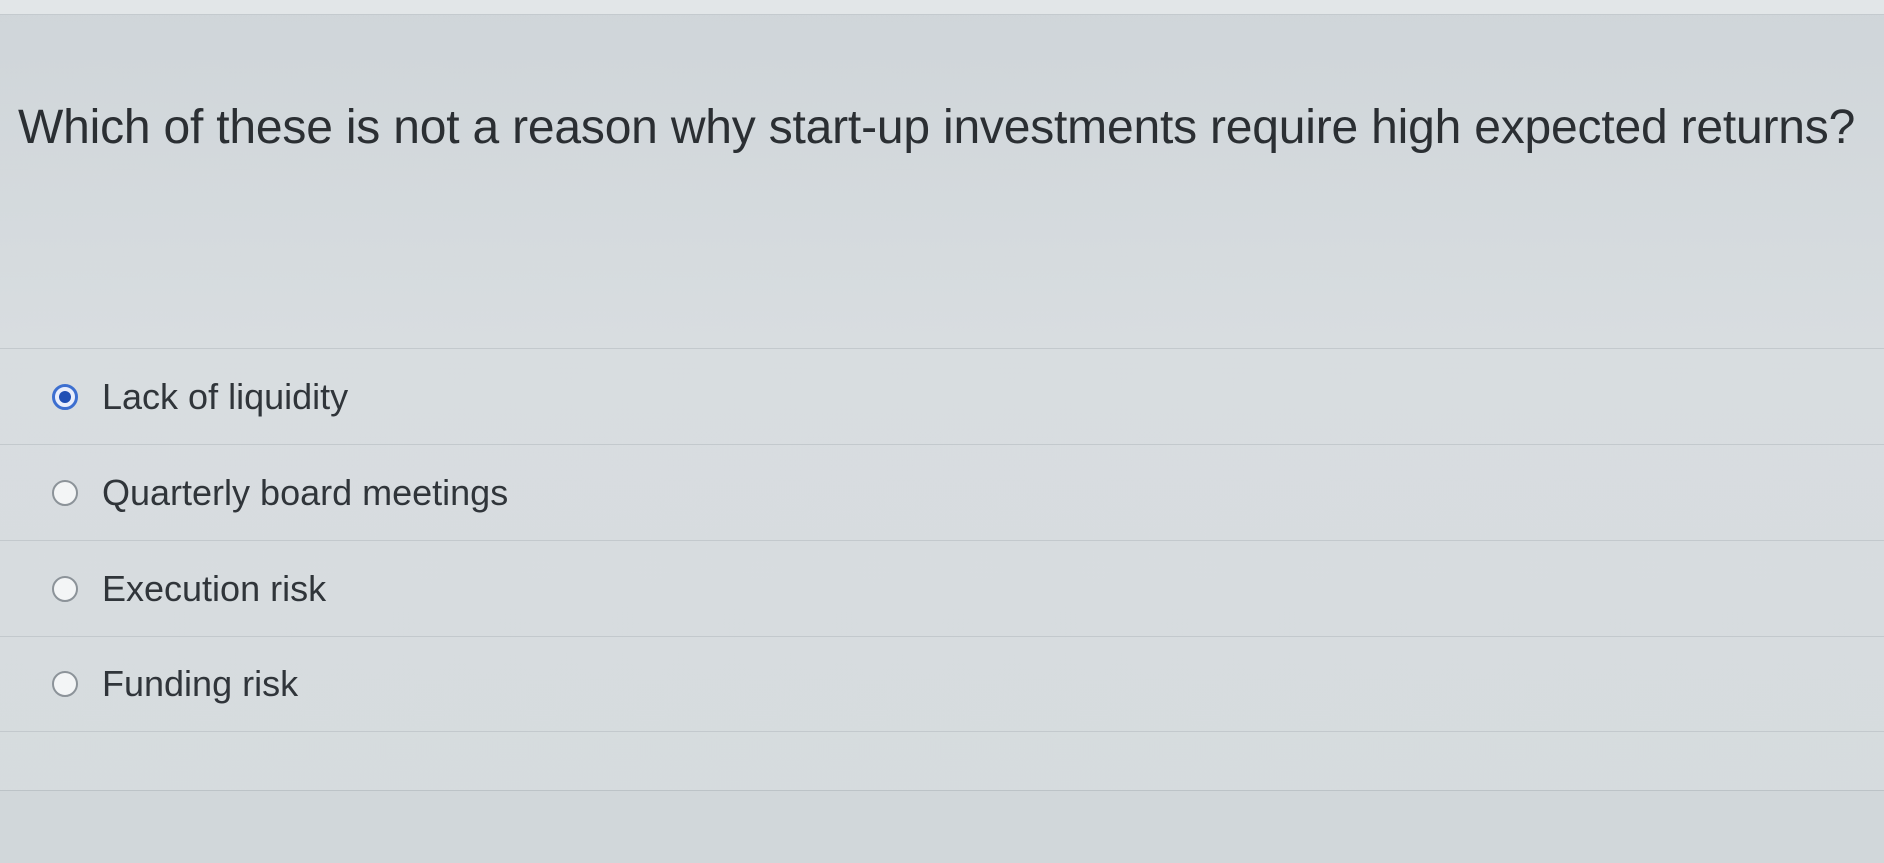 The height and width of the screenshot is (863, 1884). I want to click on option-label: Lack of liquidity, so click(225, 396).